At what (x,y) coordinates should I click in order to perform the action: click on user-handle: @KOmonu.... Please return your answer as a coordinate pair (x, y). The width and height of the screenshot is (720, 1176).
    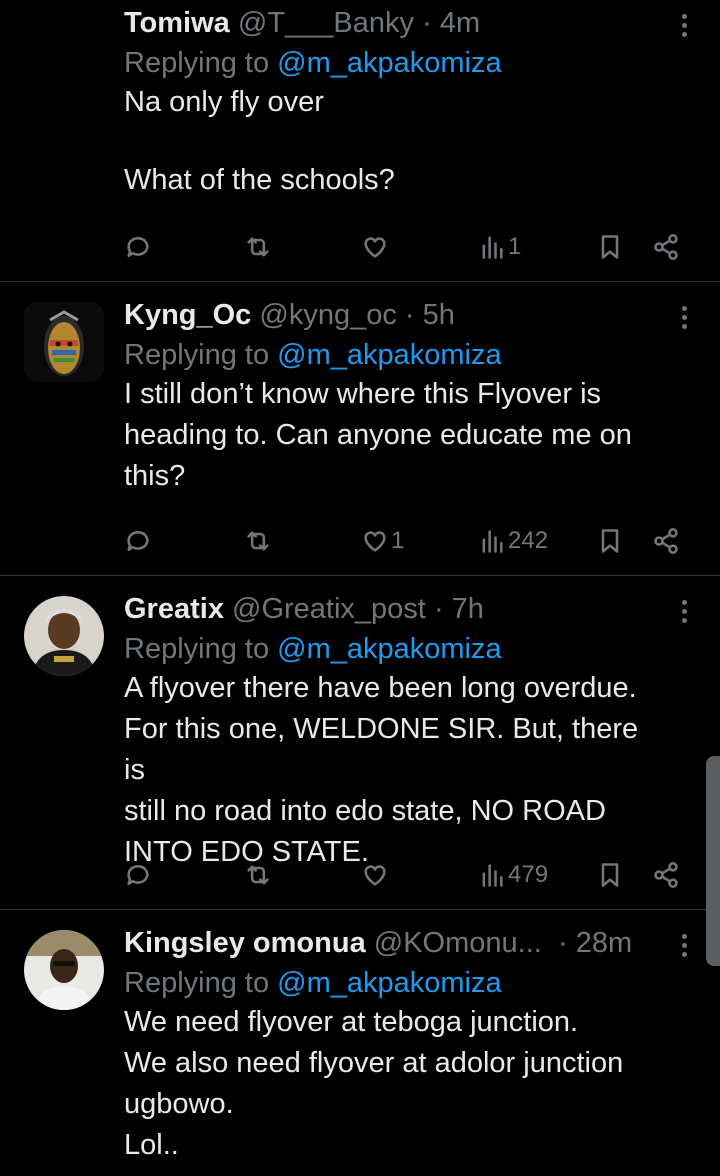
    Looking at the image, I should click on (458, 943).